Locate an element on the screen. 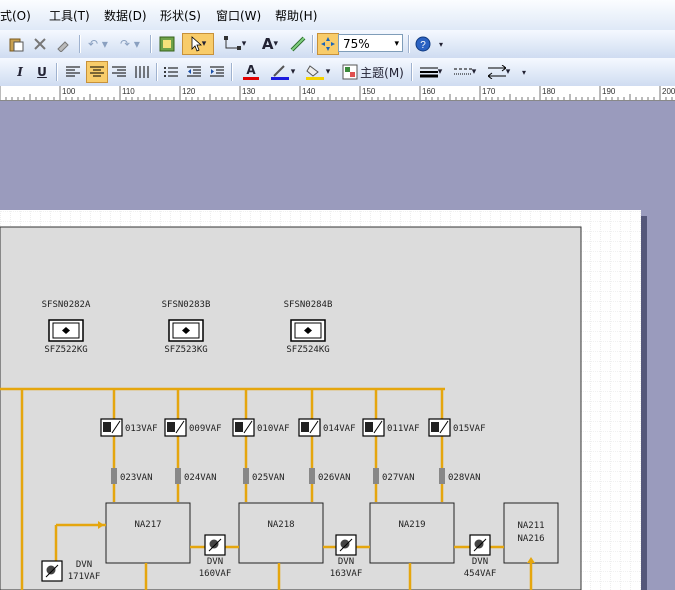  ruler-label: 110 is located at coordinates (128, 91).